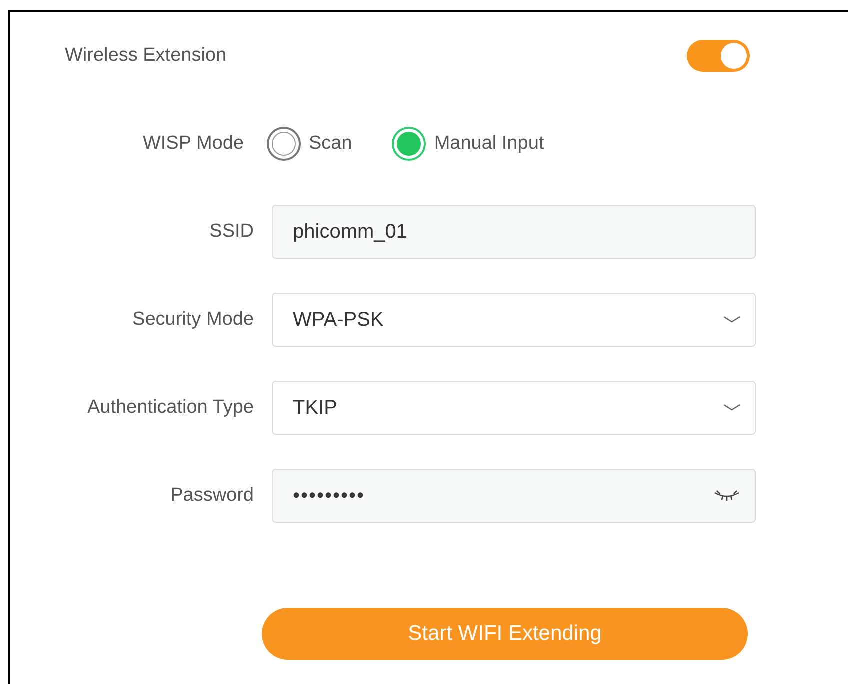  Describe the element at coordinates (146, 56) in the screenshot. I see `setting-label: Wireless Extension` at that location.